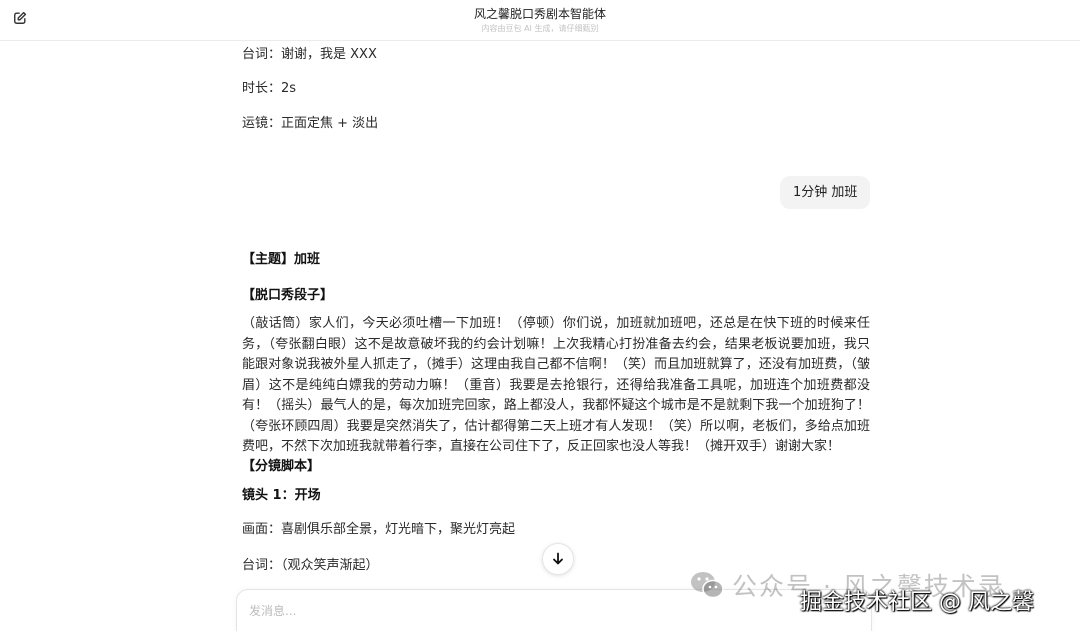 Image resolution: width=1080 pixels, height=631 pixels. Describe the element at coordinates (281, 466) in the screenshot. I see `storyboard-heading: 【分镜脚本】` at that location.